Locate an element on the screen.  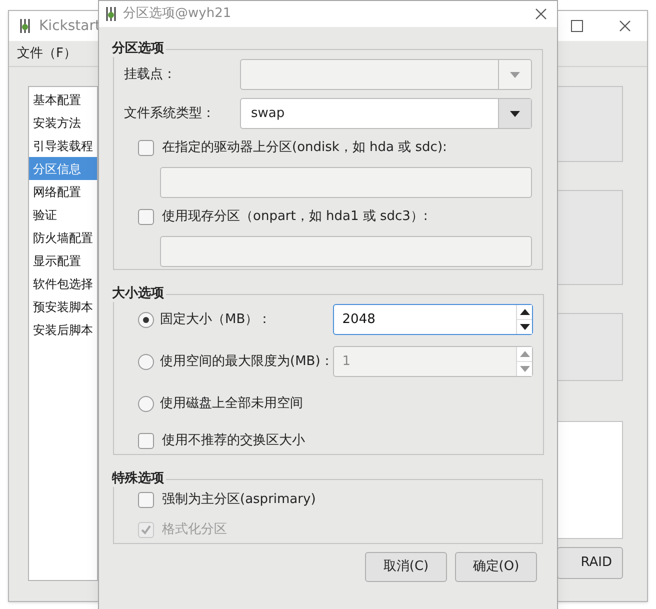
sidebar-item: 安装方法 is located at coordinates (63, 122).